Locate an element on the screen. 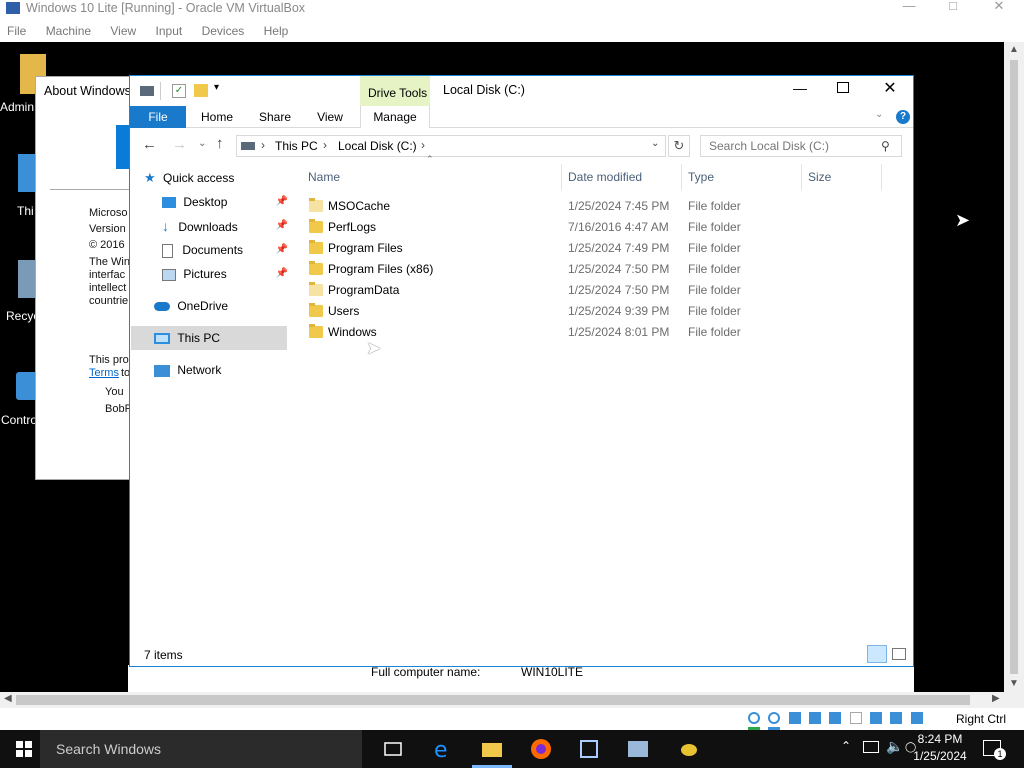 Image resolution: width=1024 pixels, height=768 pixels. table-row: Users 1/25/2024 9:39 PM File folder is located at coordinates (602, 311).